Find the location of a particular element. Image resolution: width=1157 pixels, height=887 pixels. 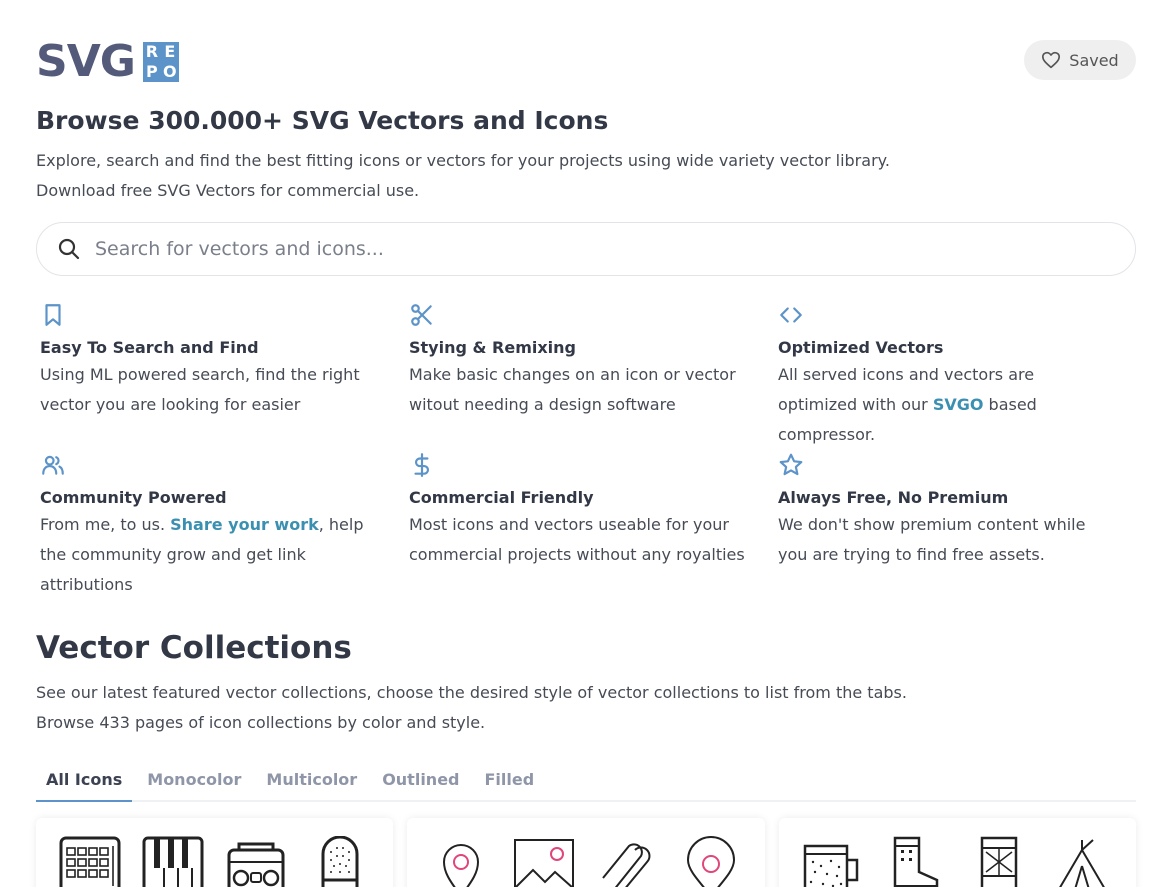

collection-card-location is located at coordinates (585, 852).